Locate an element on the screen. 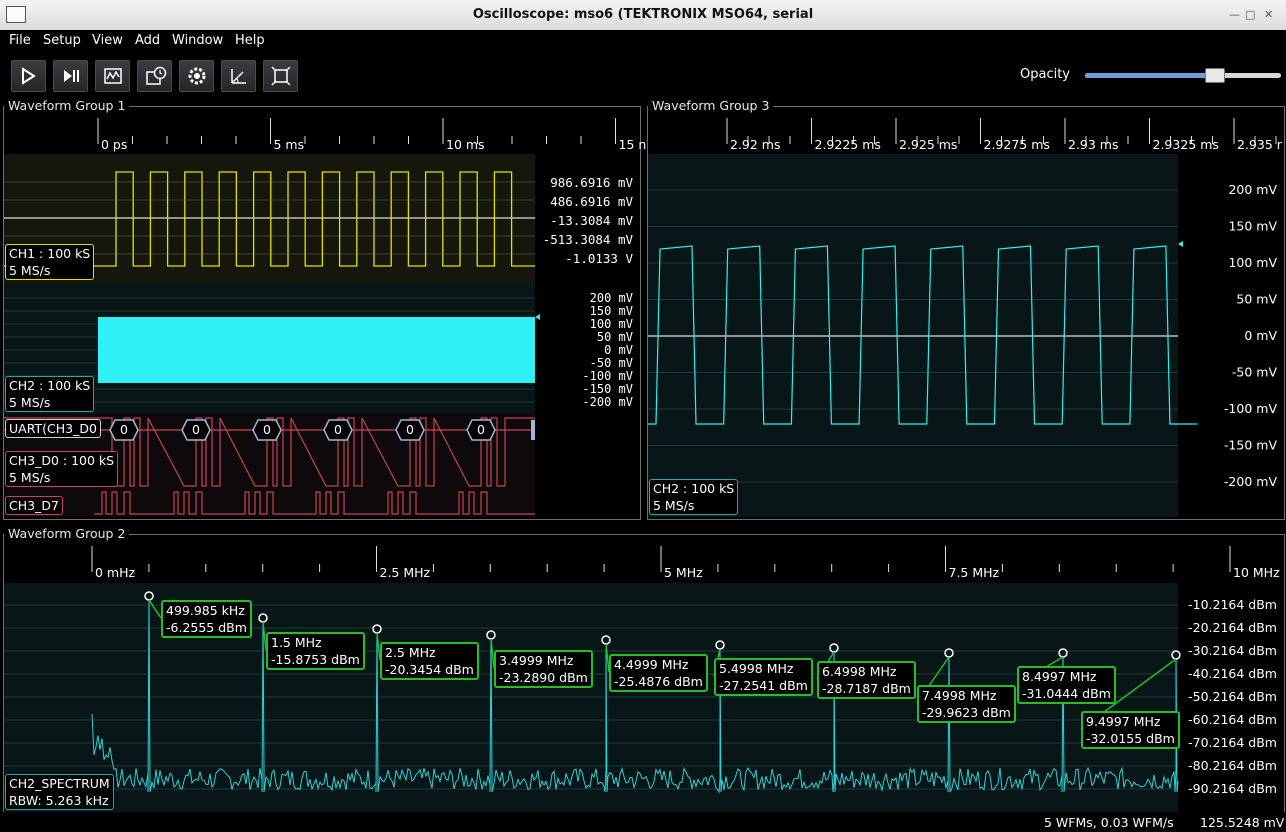 This screenshot has height=832, width=1286. ch2-scale-label: -200 mV is located at coordinates (607, 402).